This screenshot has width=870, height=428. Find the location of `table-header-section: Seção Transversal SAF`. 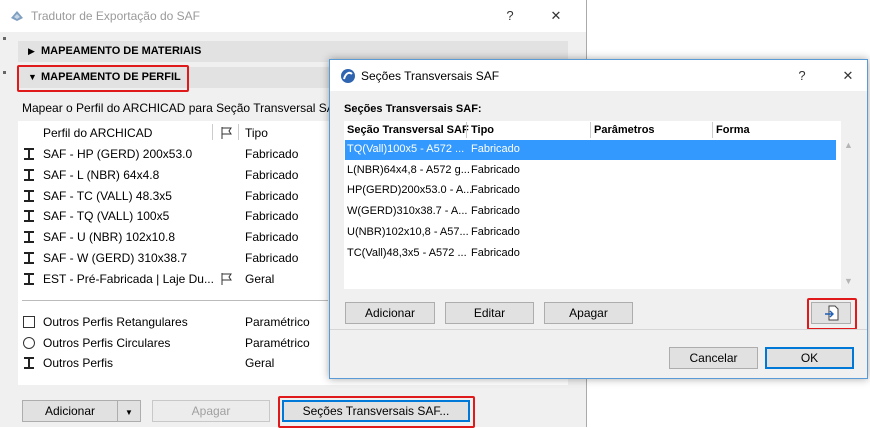

table-header-section: Seção Transversal SAF is located at coordinates (408, 130).